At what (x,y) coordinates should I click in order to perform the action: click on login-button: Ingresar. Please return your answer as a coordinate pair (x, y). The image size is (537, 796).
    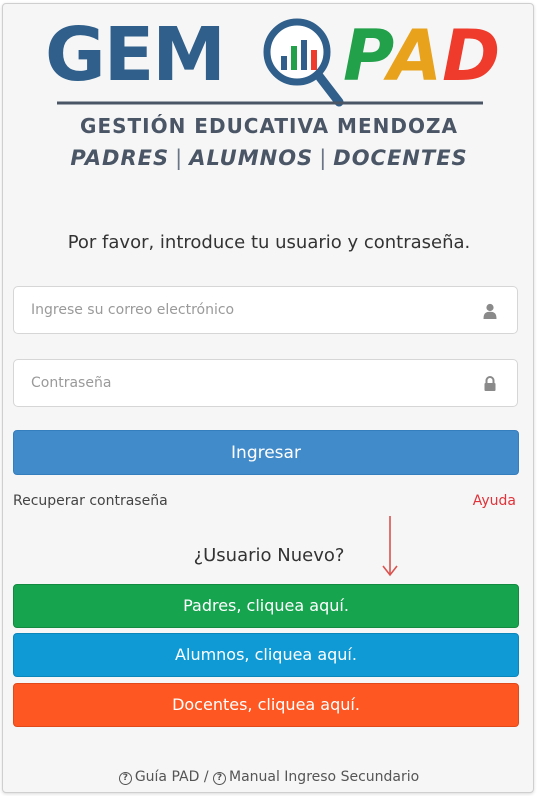
    Looking at the image, I should click on (266, 452).